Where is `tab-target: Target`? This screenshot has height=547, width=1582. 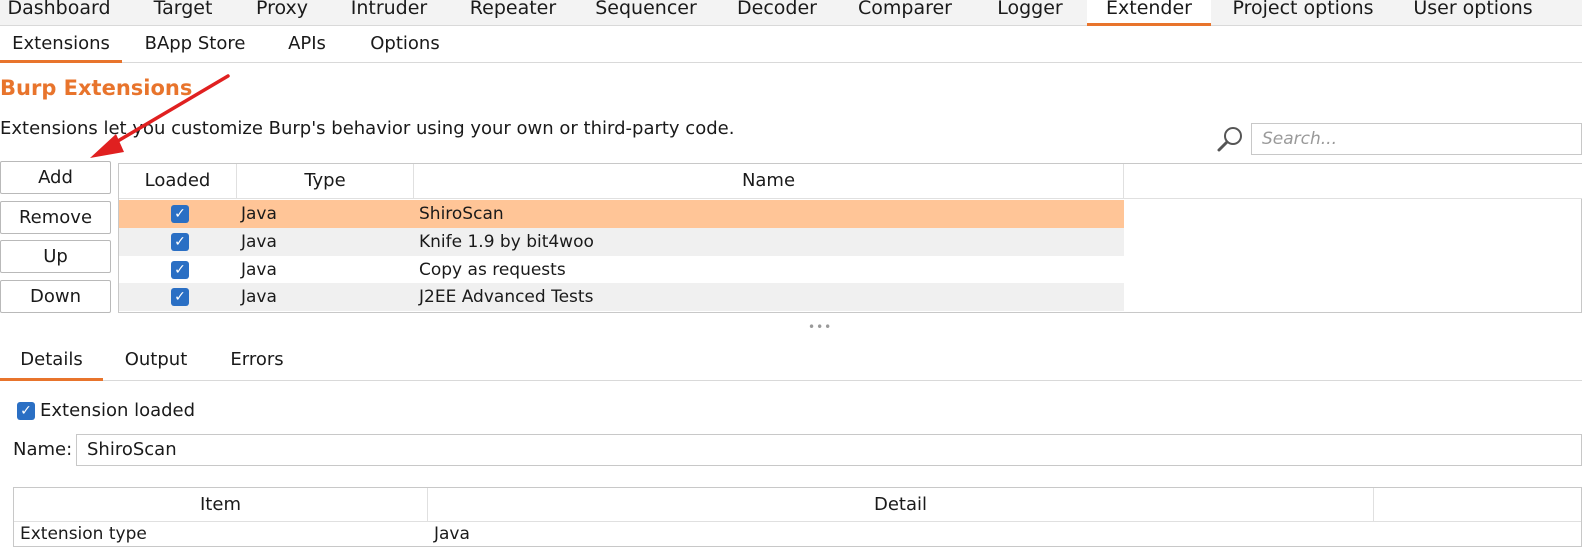
tab-target: Target is located at coordinates (183, 13).